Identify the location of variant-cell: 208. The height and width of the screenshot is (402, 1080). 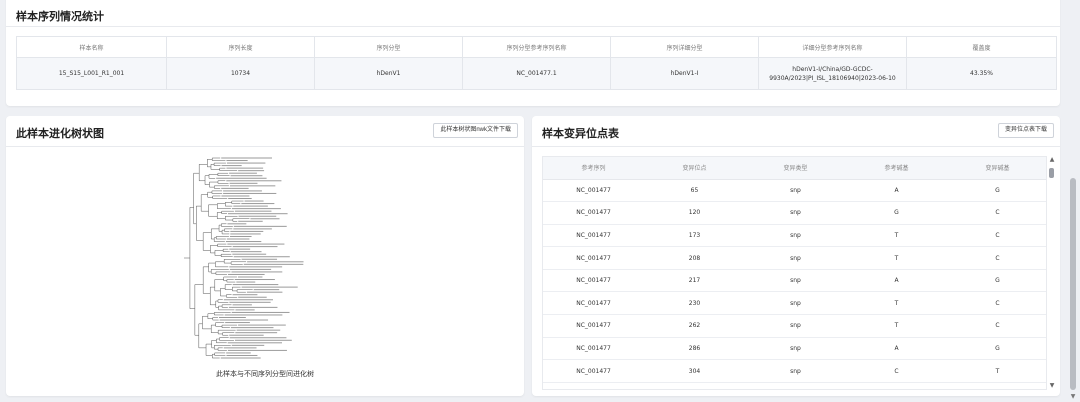
(694, 258).